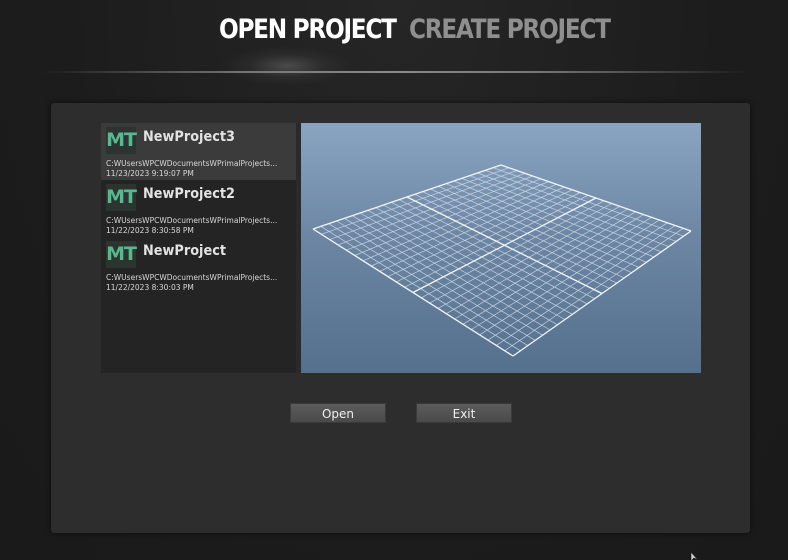  Describe the element at coordinates (185, 251) in the screenshot. I see `project-name: NewProject` at that location.